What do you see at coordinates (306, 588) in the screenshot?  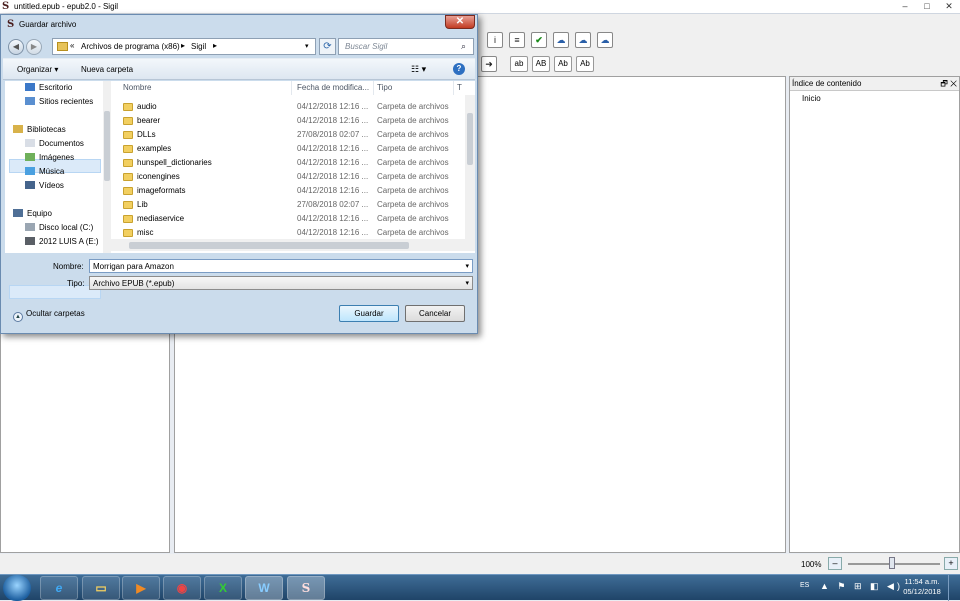 I see `sigil-taskbar-icon: S` at bounding box center [306, 588].